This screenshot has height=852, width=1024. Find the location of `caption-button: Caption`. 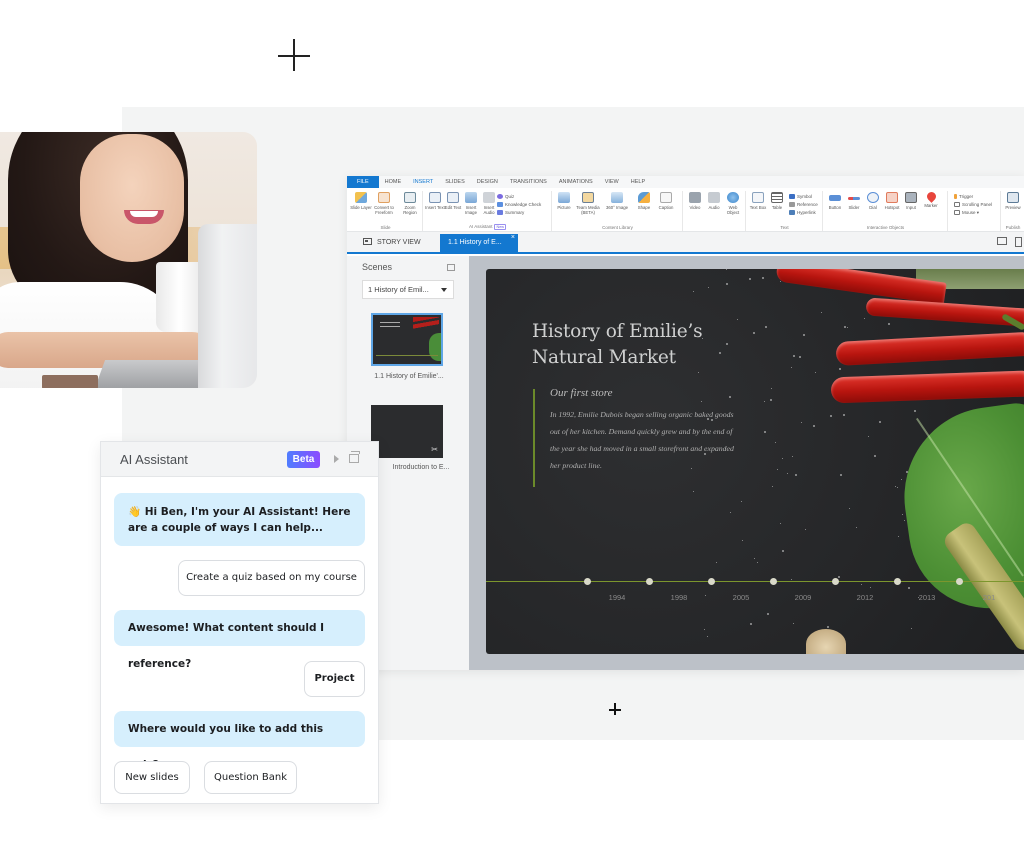

caption-button: Caption is located at coordinates (666, 200).